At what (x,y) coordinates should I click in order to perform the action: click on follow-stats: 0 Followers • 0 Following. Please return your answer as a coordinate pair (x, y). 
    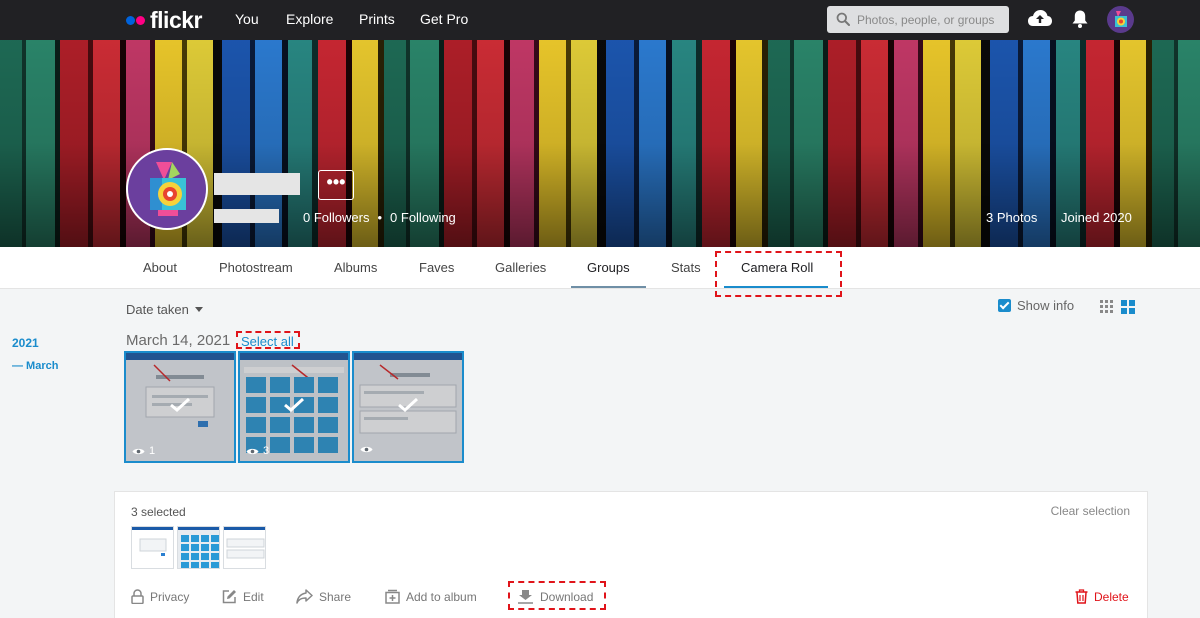
    Looking at the image, I should click on (379, 217).